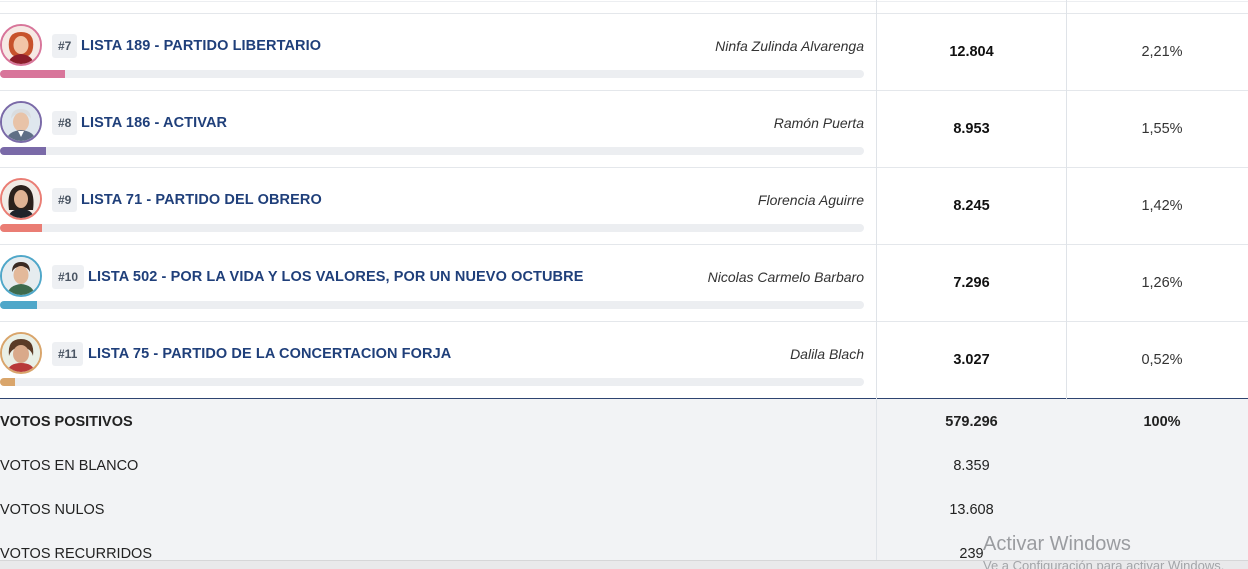  Describe the element at coordinates (1162, 129) in the screenshot. I see `vote-percent: 1,55%` at that location.